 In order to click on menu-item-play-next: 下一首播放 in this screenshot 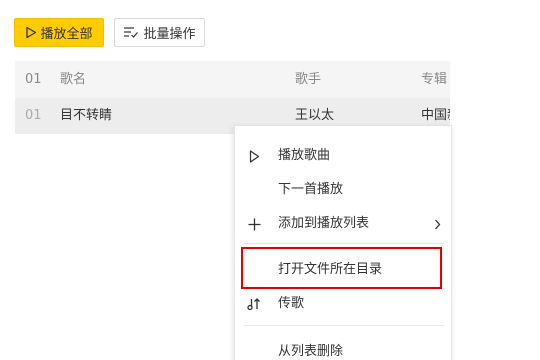, I will do `click(343, 190)`.